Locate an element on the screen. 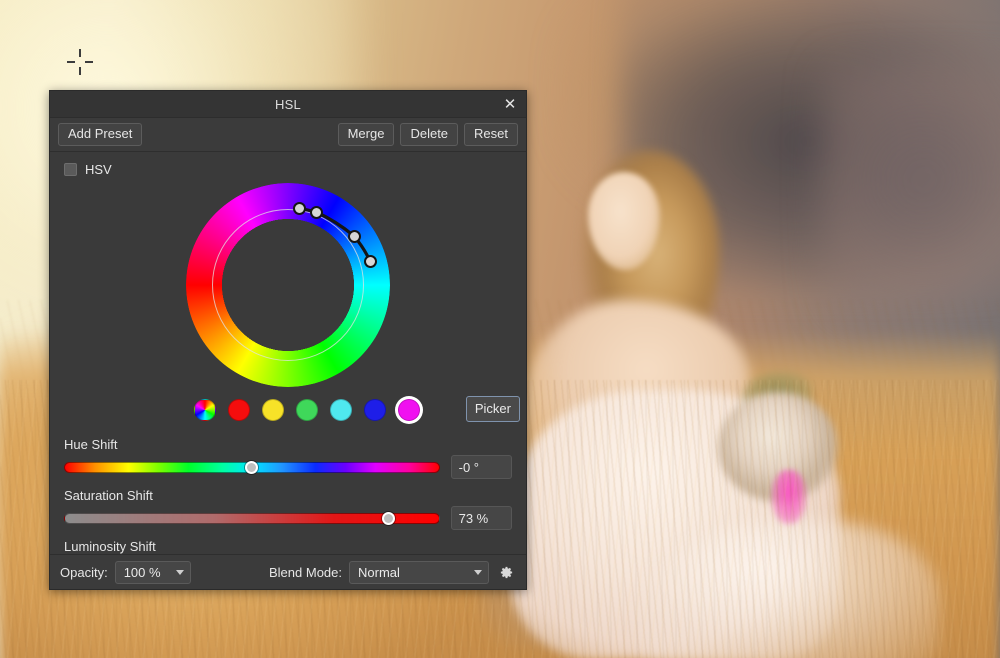 The width and height of the screenshot is (1000, 658). add-preset-button: Add Preset is located at coordinates (100, 134).